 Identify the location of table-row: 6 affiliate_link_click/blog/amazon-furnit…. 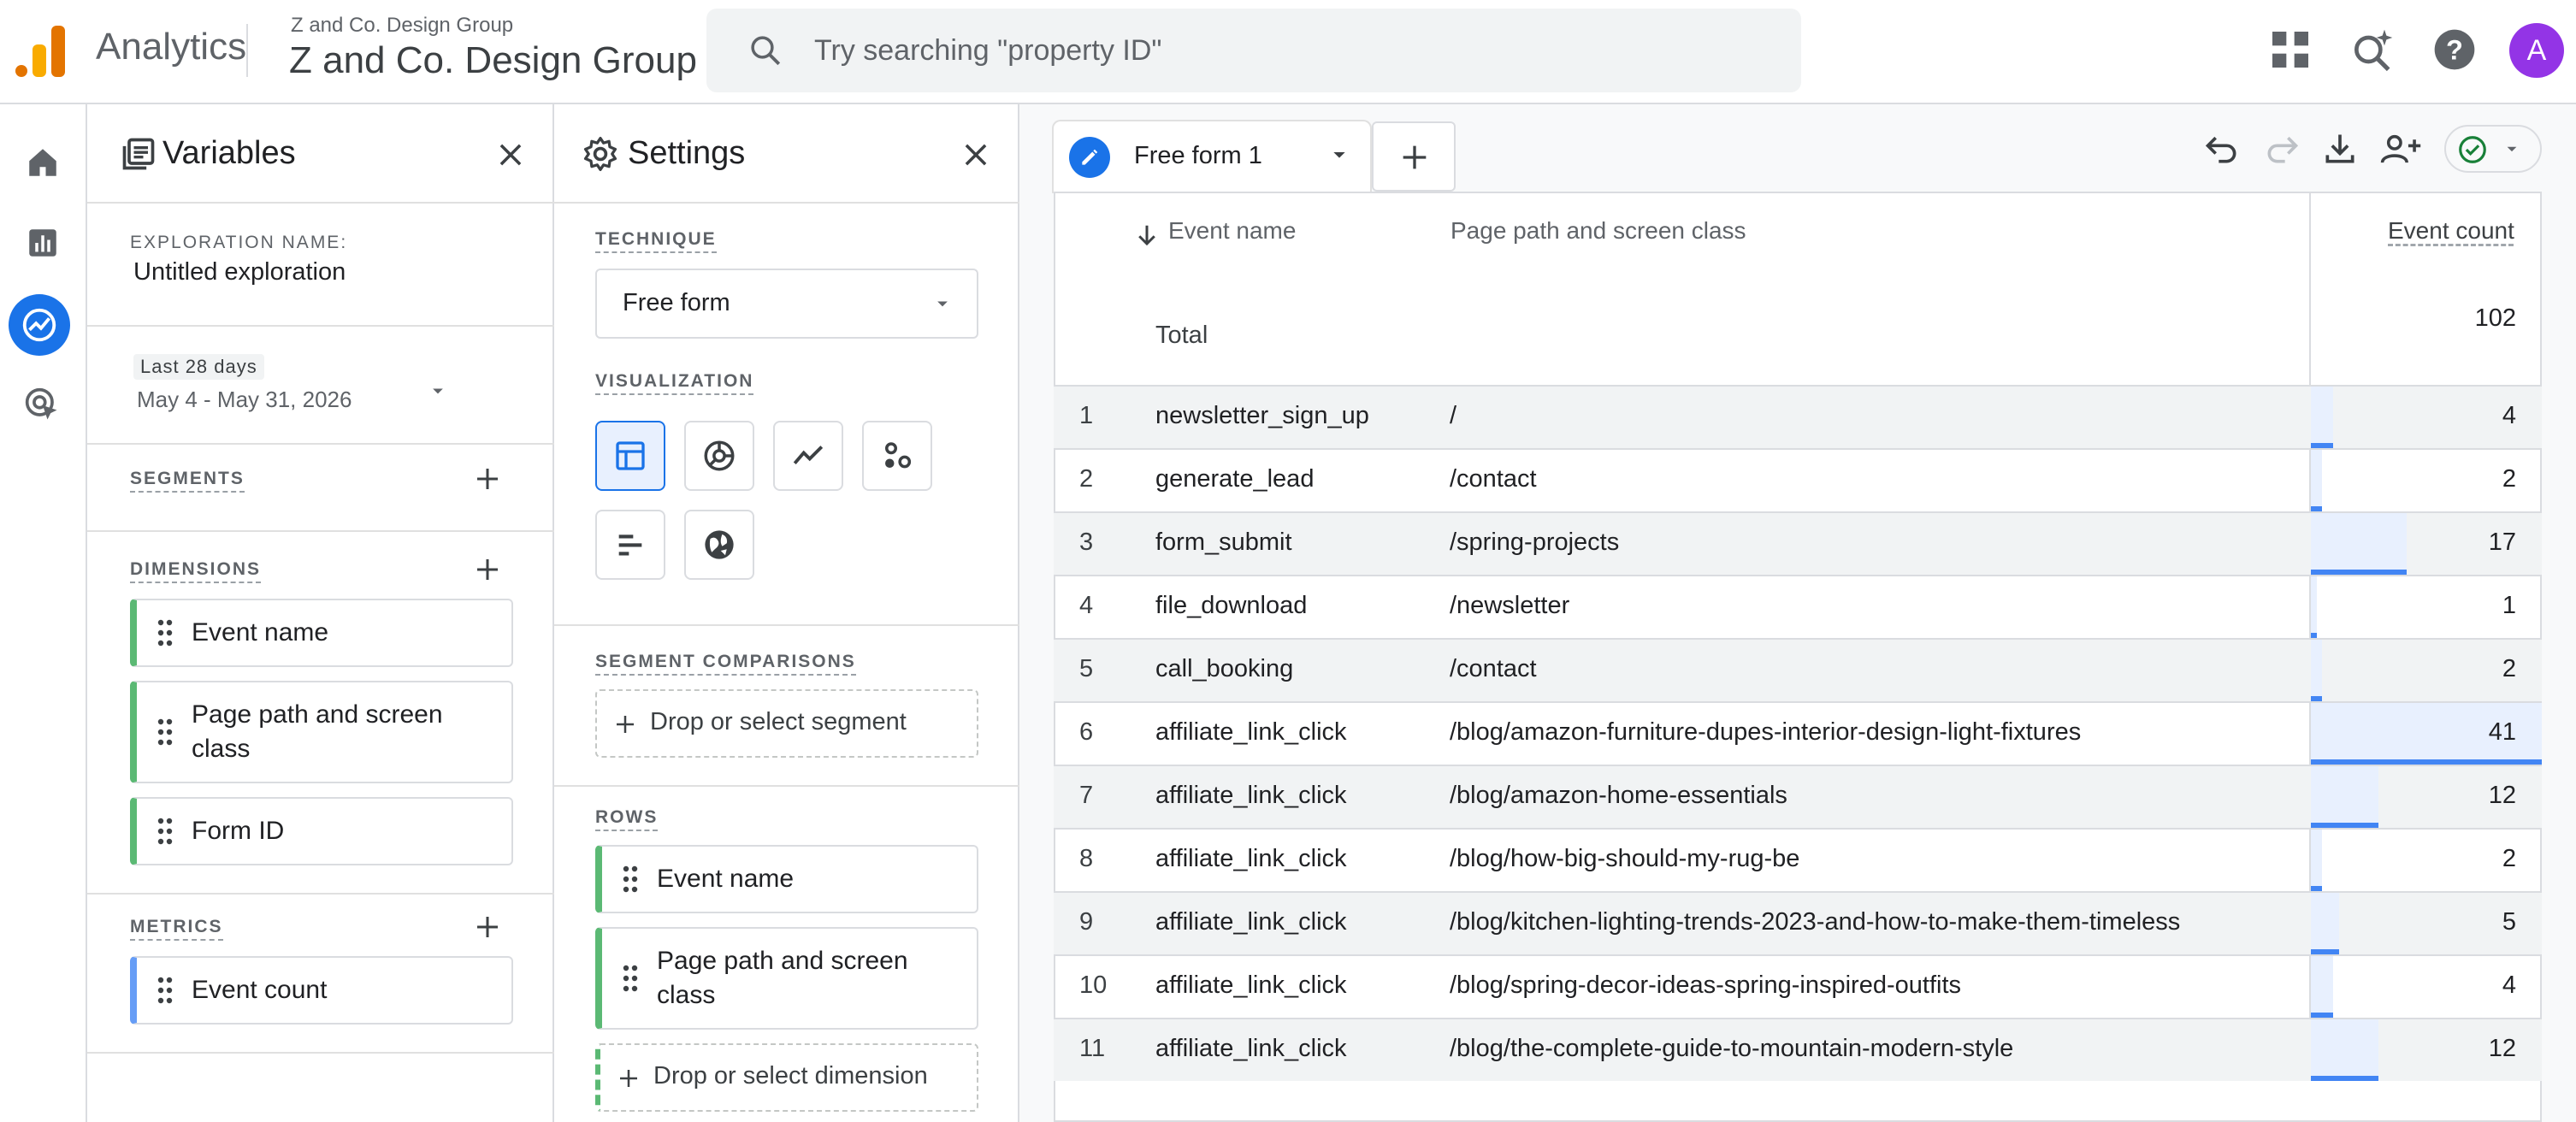
(1798, 733).